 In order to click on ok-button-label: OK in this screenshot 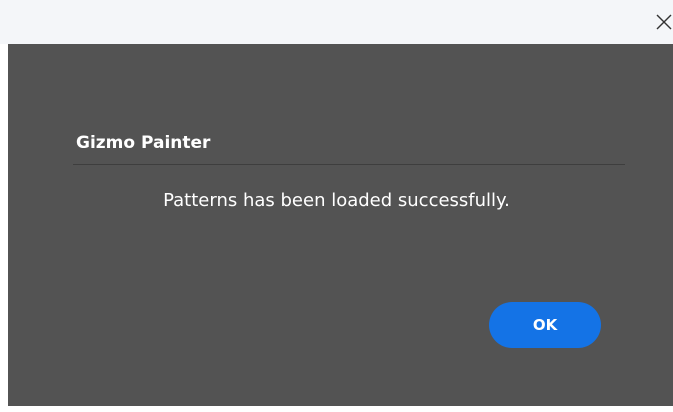, I will do `click(545, 325)`.